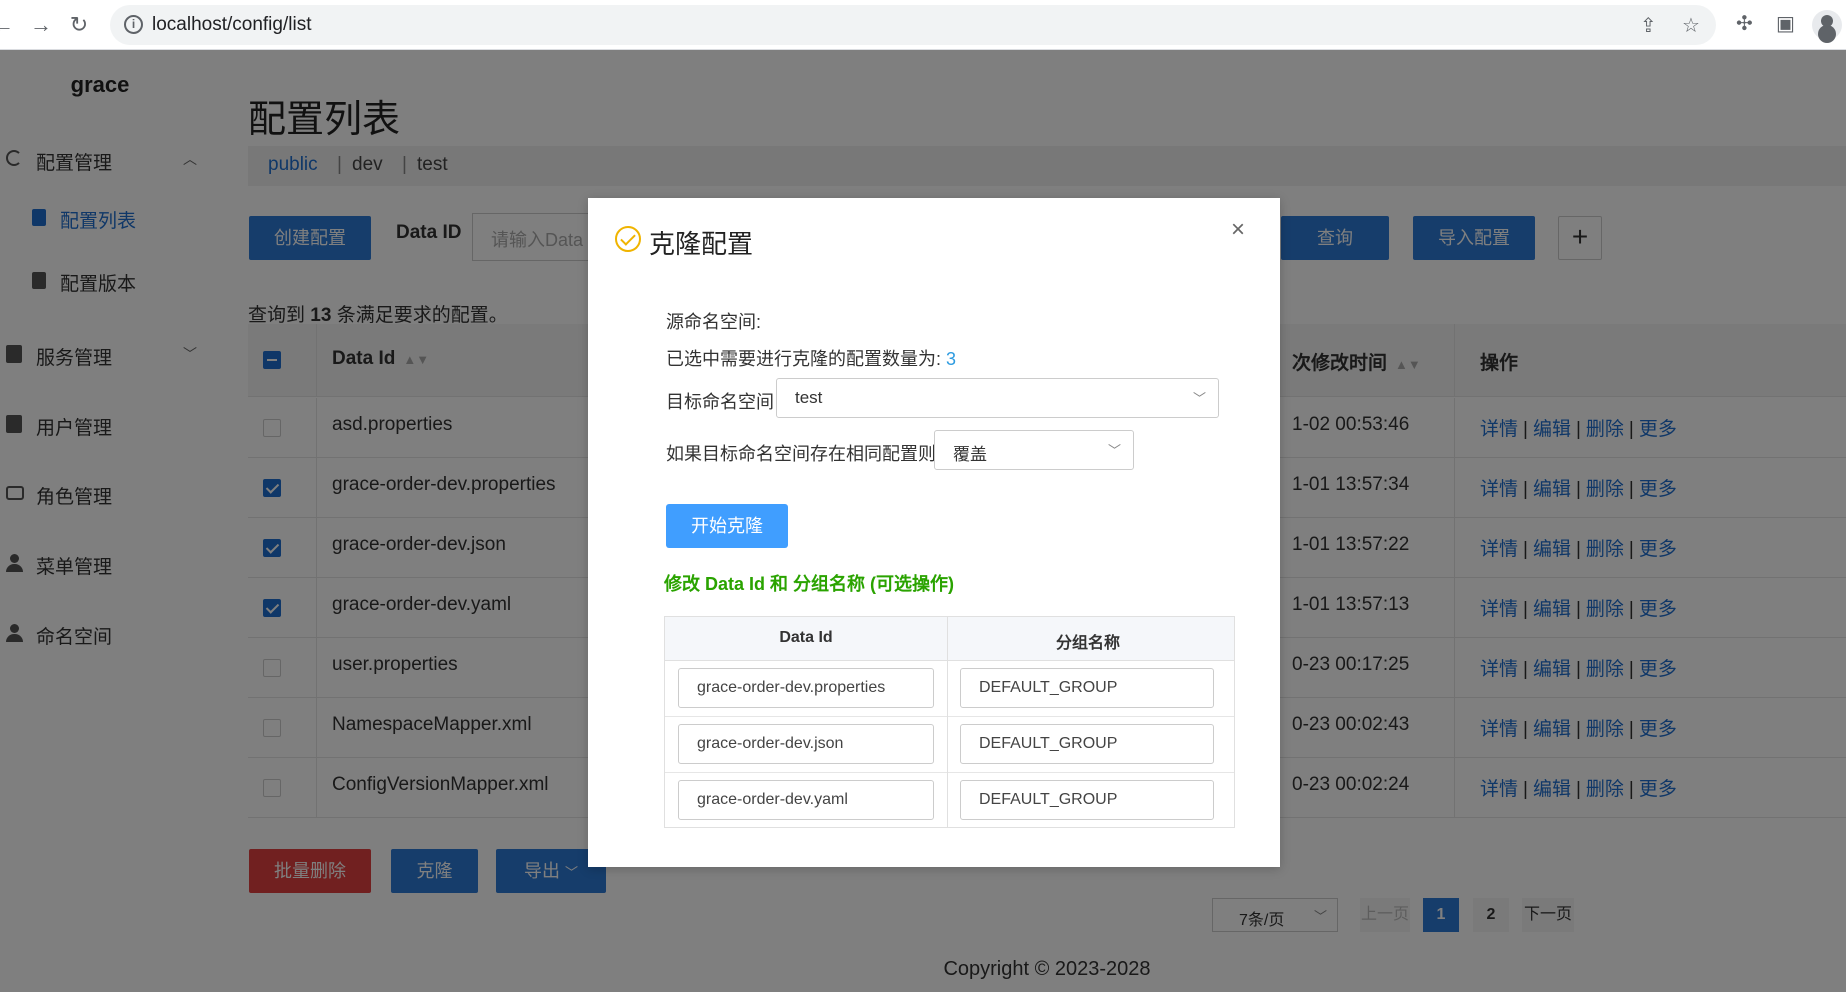  What do you see at coordinates (809, 584) in the screenshot?
I see `modify-hint: 修改 Data Id 和 分组名称 (可选操作)` at bounding box center [809, 584].